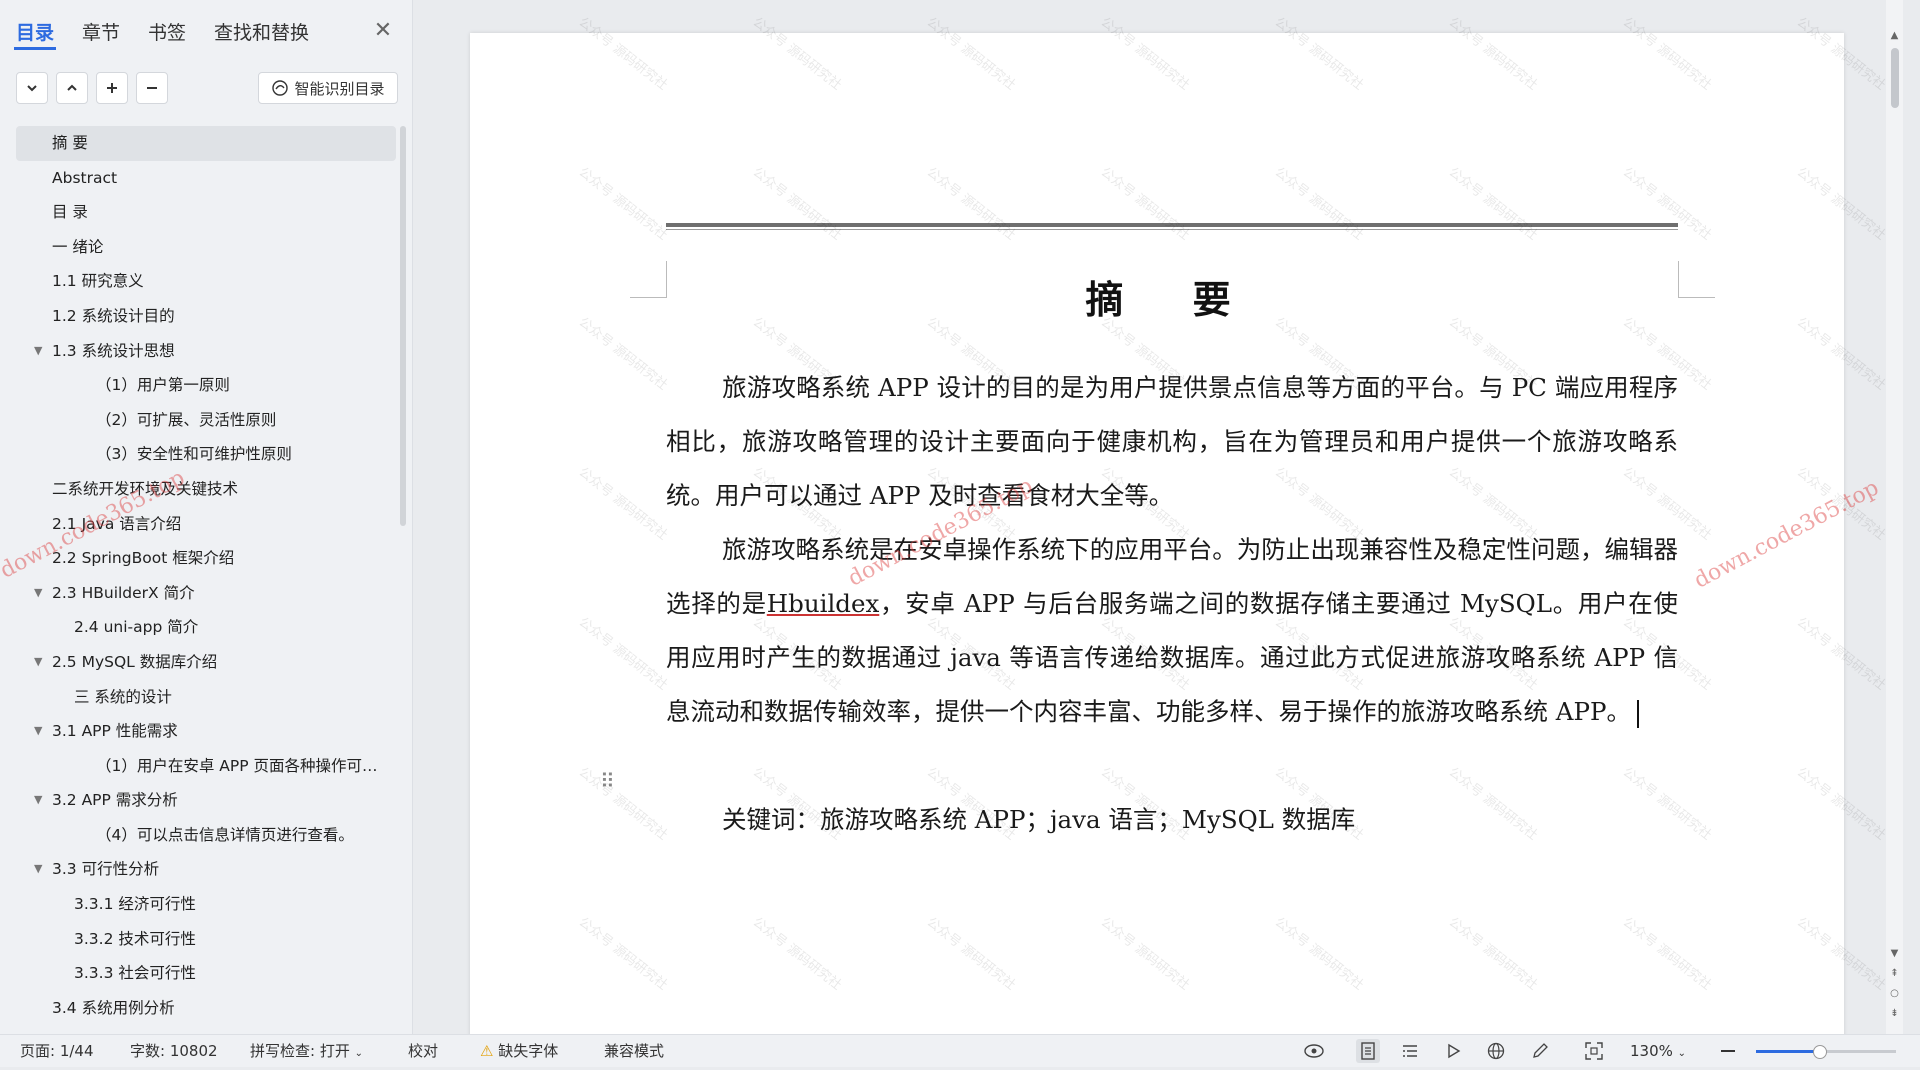 Image resolution: width=1920 pixels, height=1070 pixels. What do you see at coordinates (206, 524) in the screenshot?
I see `toc-item: 2.1 Java 语言介绍` at bounding box center [206, 524].